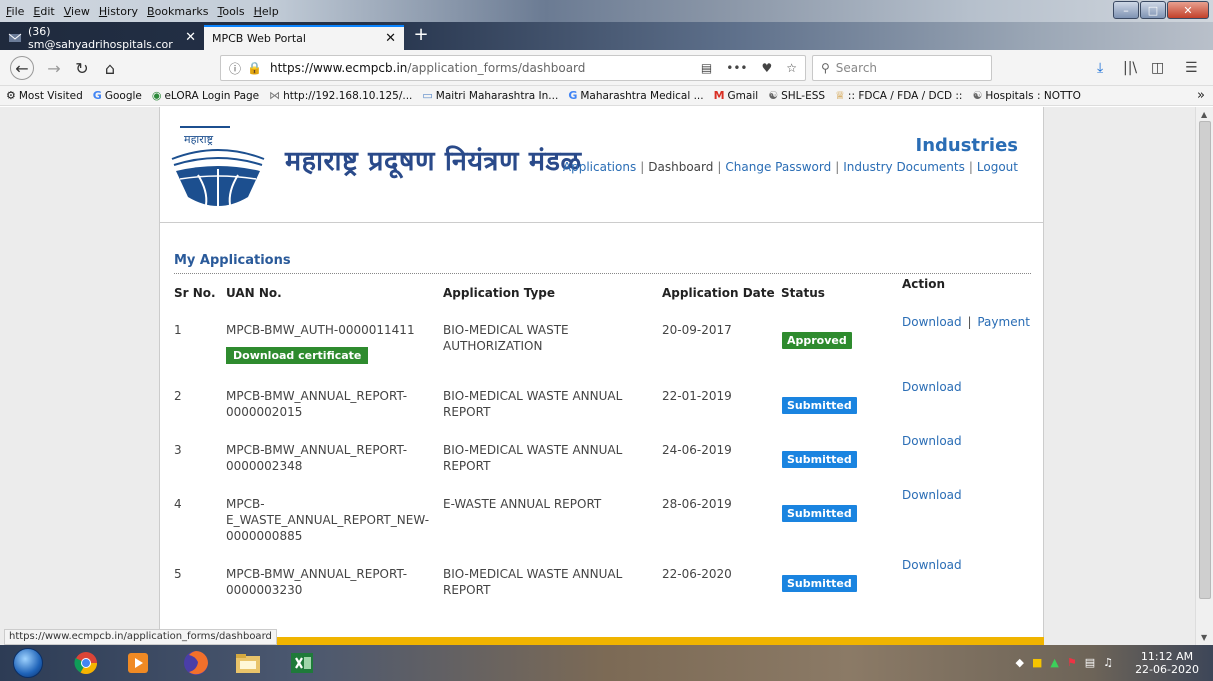 The width and height of the screenshot is (1213, 681). What do you see at coordinates (902, 68) in the screenshot?
I see `search-box: ⚲ Search` at bounding box center [902, 68].